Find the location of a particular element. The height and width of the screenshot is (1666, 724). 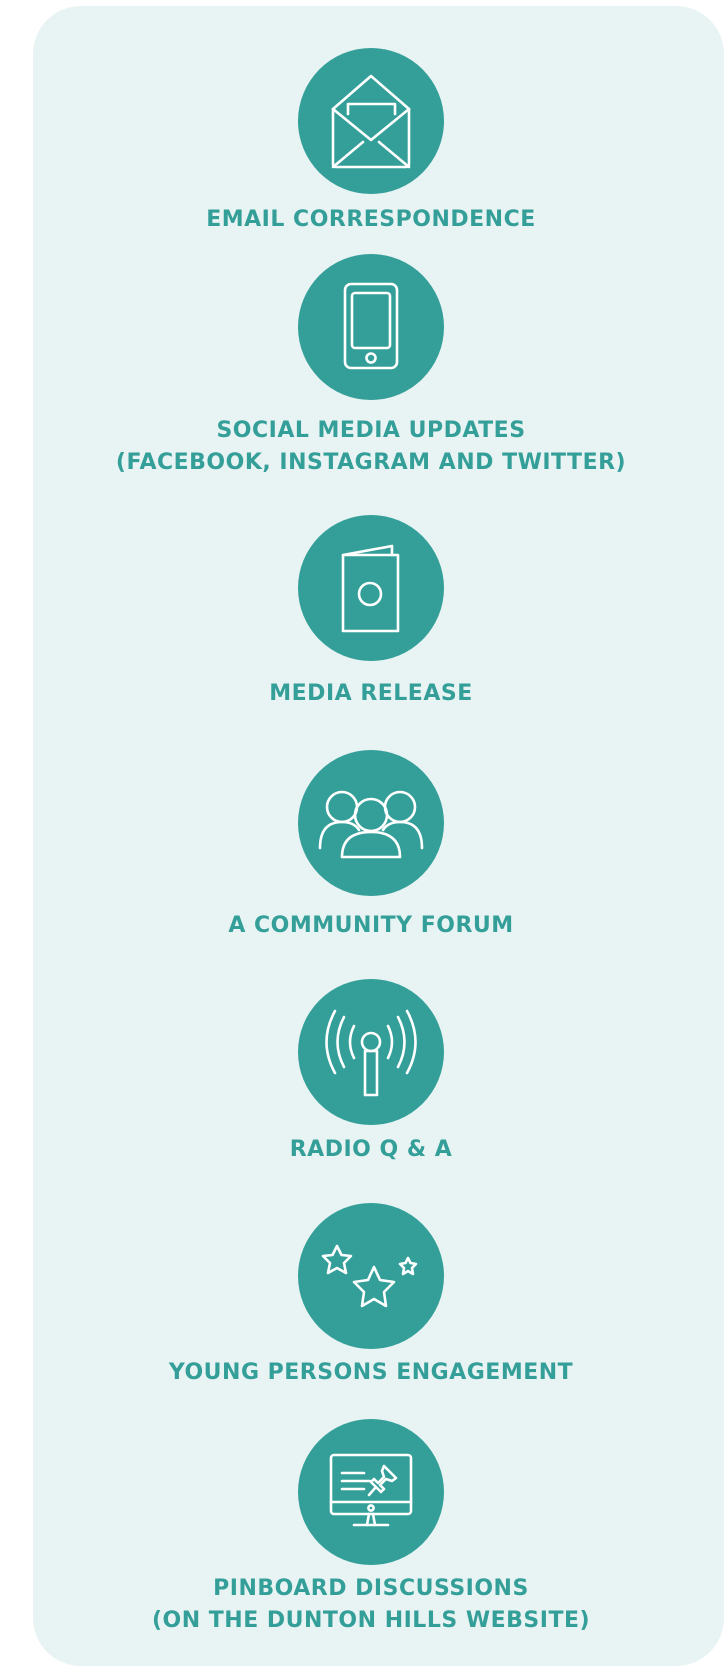

smartphone-icon is located at coordinates (371, 327).